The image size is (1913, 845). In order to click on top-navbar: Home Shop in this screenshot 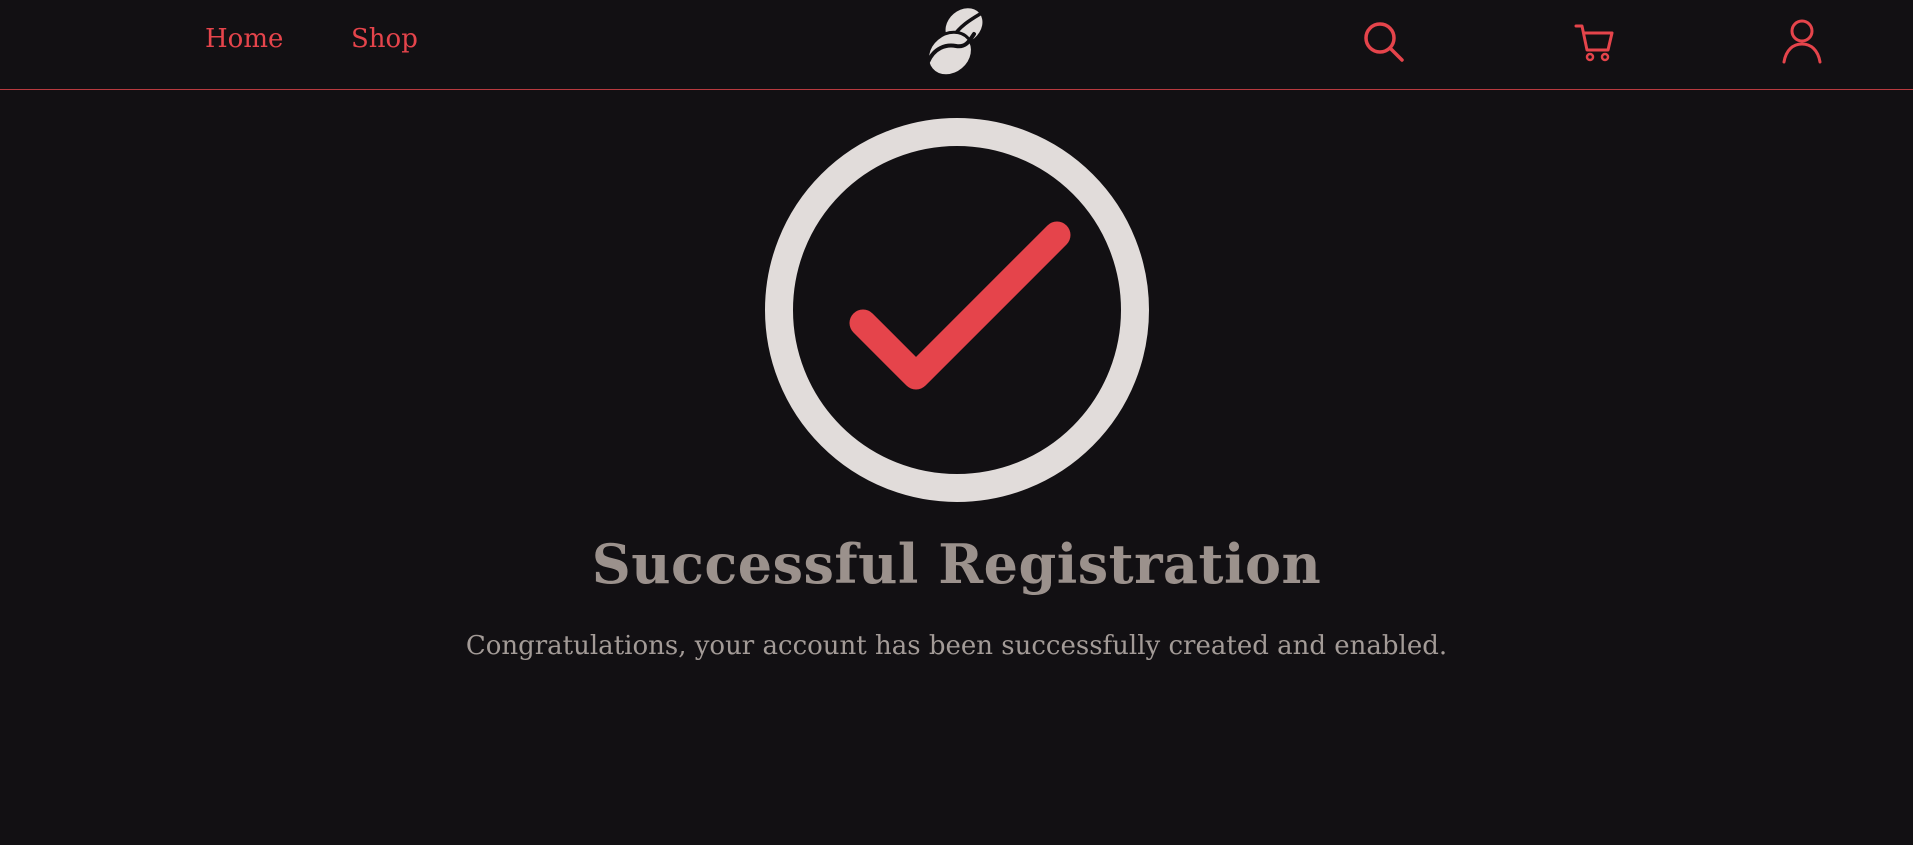, I will do `click(956, 45)`.